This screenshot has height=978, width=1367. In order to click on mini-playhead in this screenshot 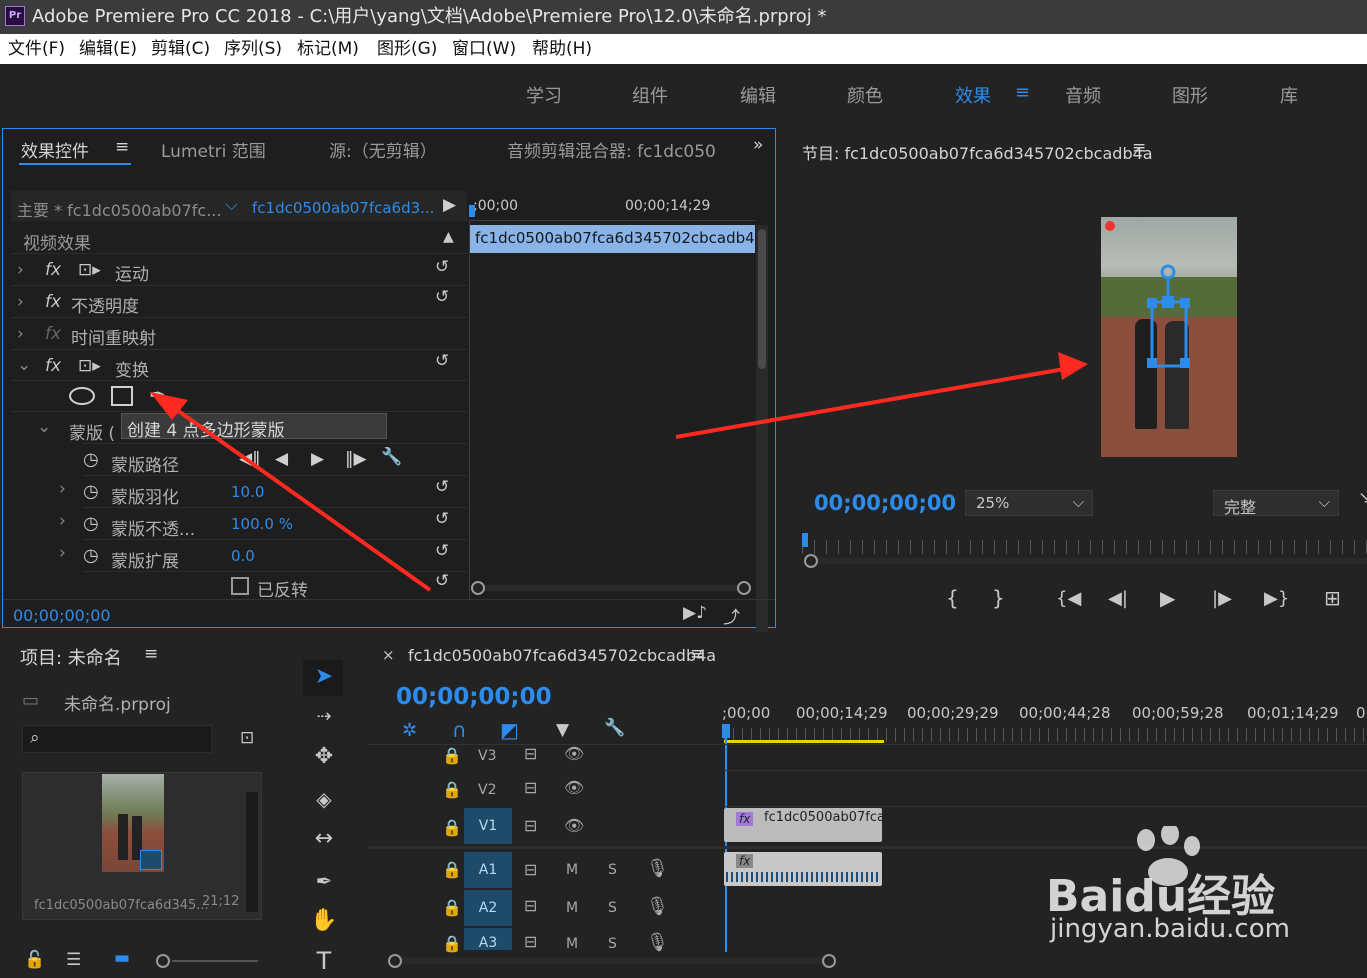, I will do `click(472, 211)`.